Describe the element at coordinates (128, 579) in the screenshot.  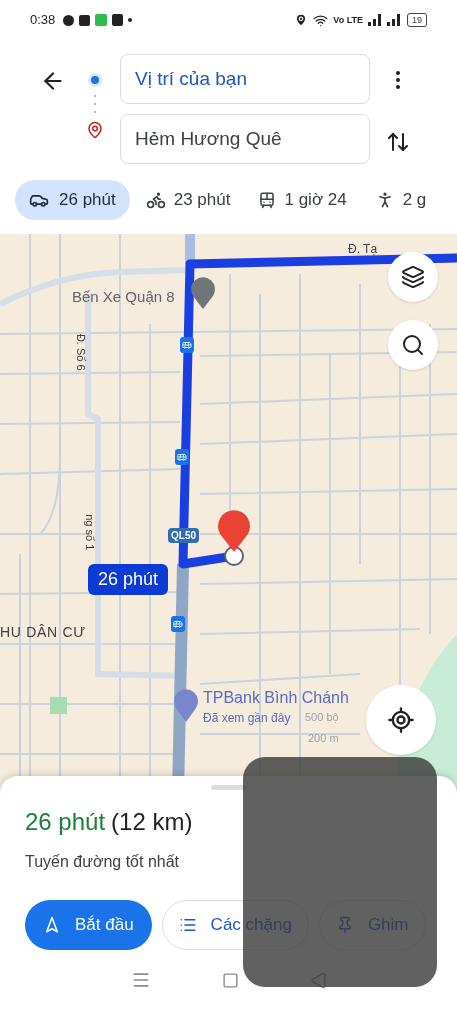
I see `route-time-label: 26 phút` at that location.